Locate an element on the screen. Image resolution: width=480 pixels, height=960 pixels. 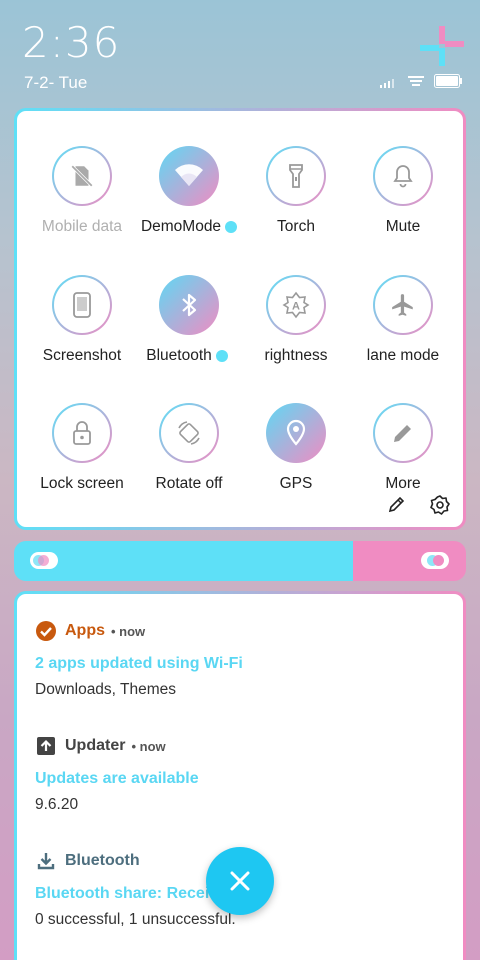
tile-label: More is located at coordinates (403, 483).